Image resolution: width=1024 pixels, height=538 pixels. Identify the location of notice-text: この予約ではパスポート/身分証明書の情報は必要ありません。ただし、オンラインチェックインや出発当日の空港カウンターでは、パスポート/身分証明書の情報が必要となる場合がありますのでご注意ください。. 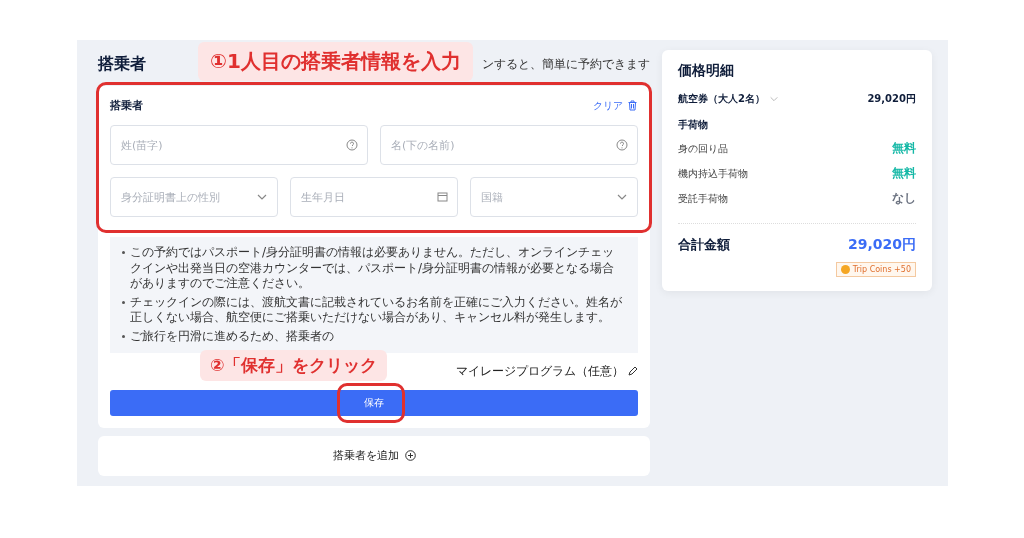
(373, 268).